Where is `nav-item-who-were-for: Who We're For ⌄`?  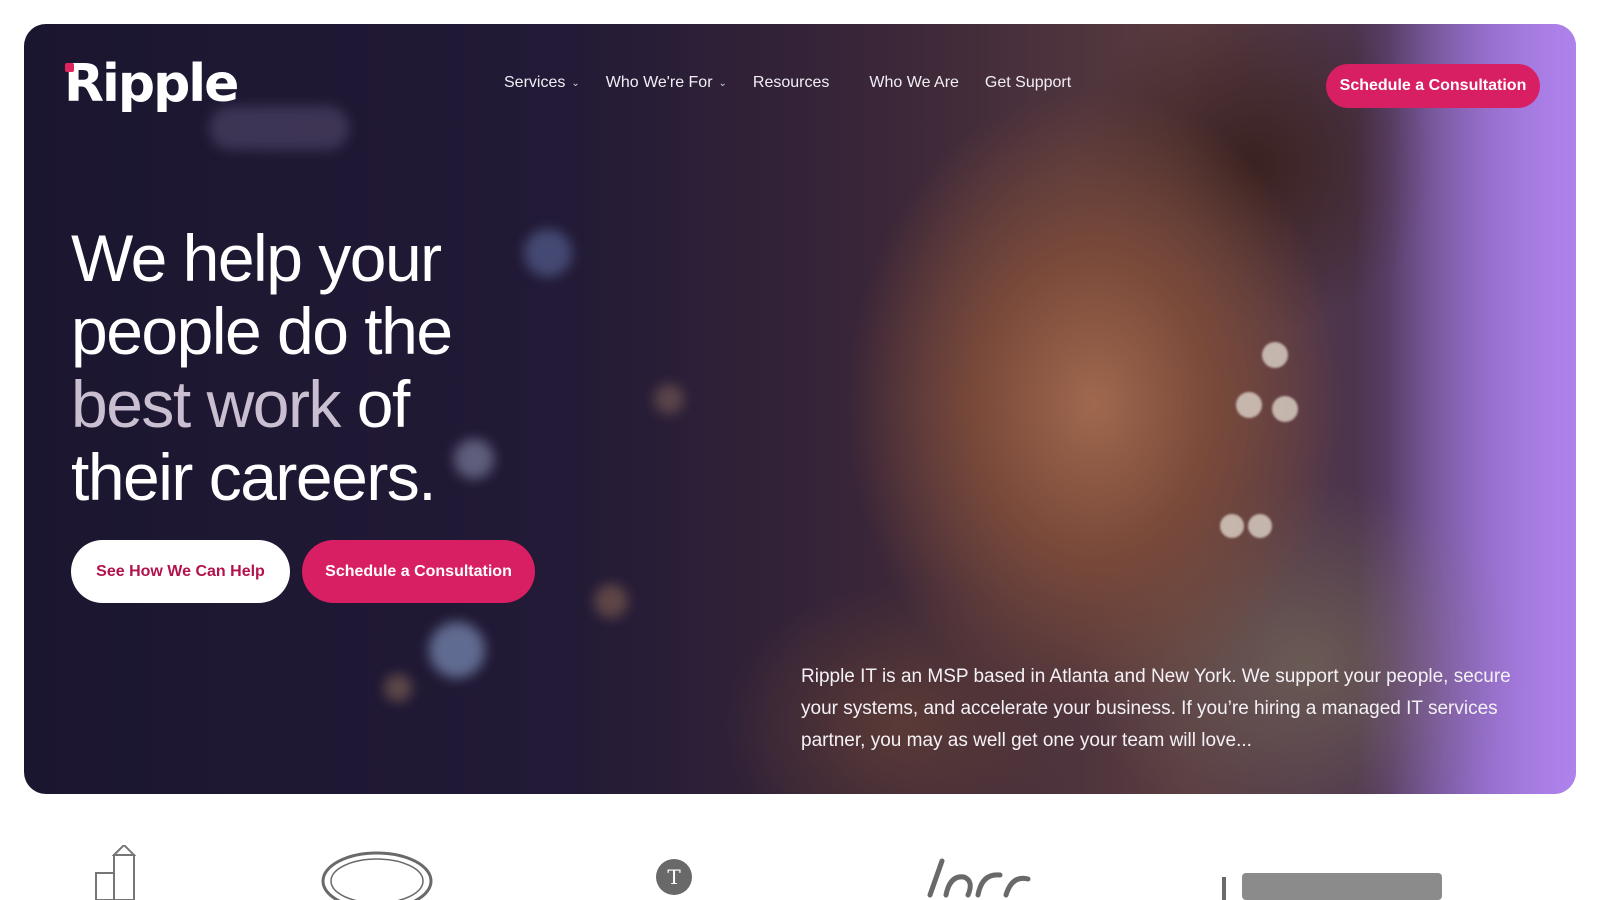
nav-item-who-were-for: Who We're For ⌄ is located at coordinates (666, 83).